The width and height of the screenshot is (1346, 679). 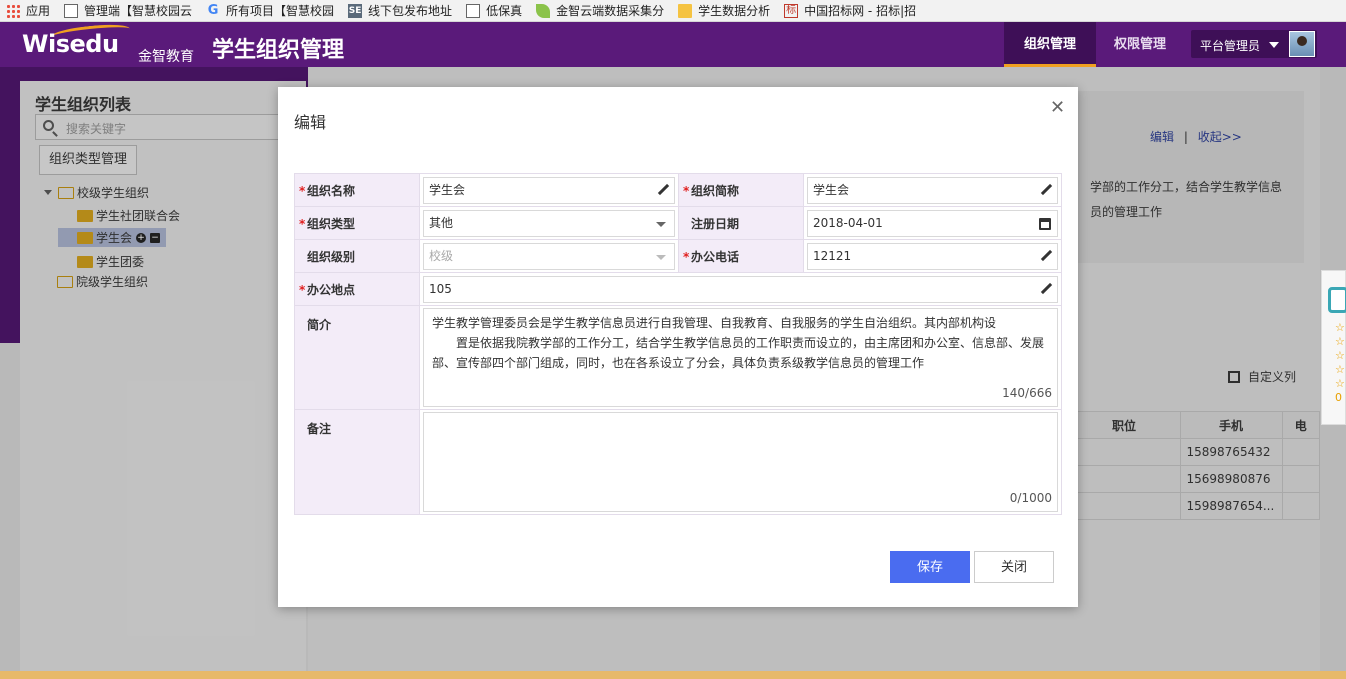 I want to click on bookmark-2: G 所有项目【智慧校园, so click(x=270, y=10).